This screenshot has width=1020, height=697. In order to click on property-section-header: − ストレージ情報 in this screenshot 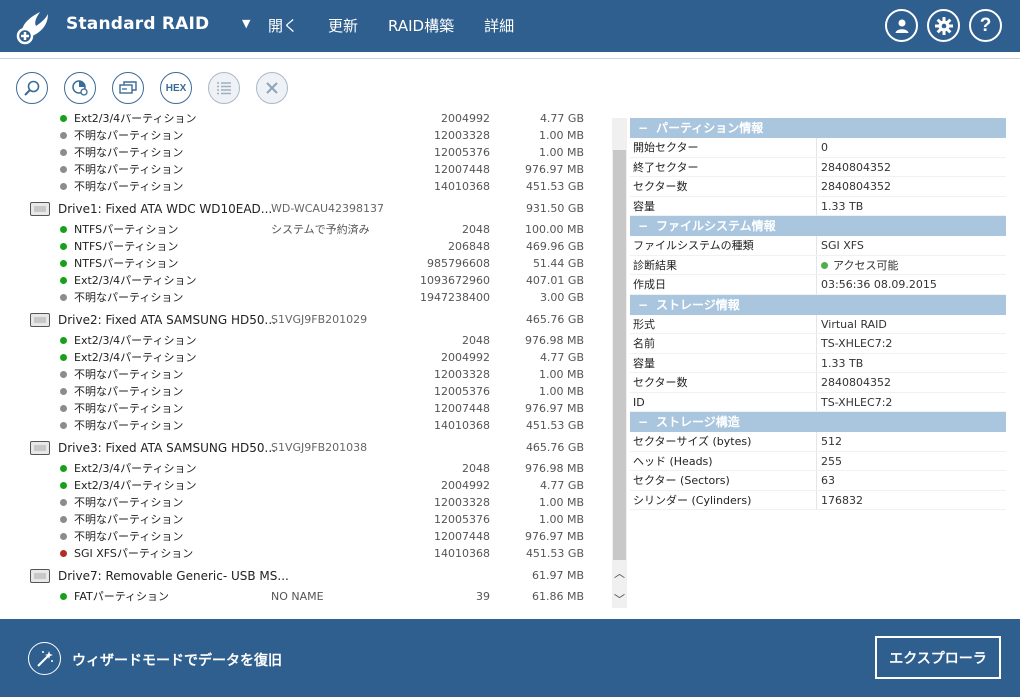, I will do `click(818, 304)`.